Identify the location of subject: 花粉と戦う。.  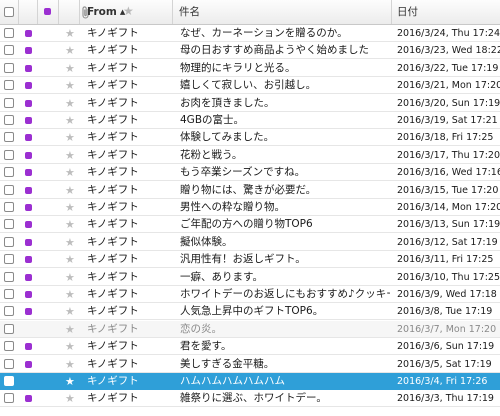
(211, 154).